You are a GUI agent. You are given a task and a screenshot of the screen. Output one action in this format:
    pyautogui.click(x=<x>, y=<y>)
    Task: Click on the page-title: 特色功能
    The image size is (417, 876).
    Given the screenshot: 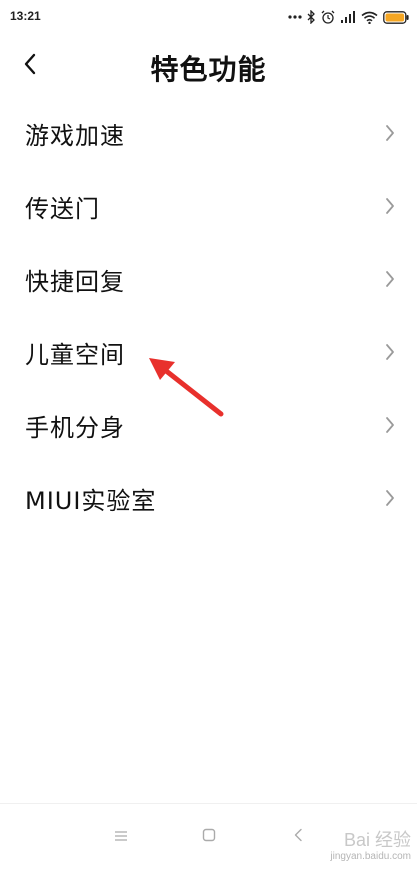 What is the action you would take?
    pyautogui.click(x=208, y=69)
    